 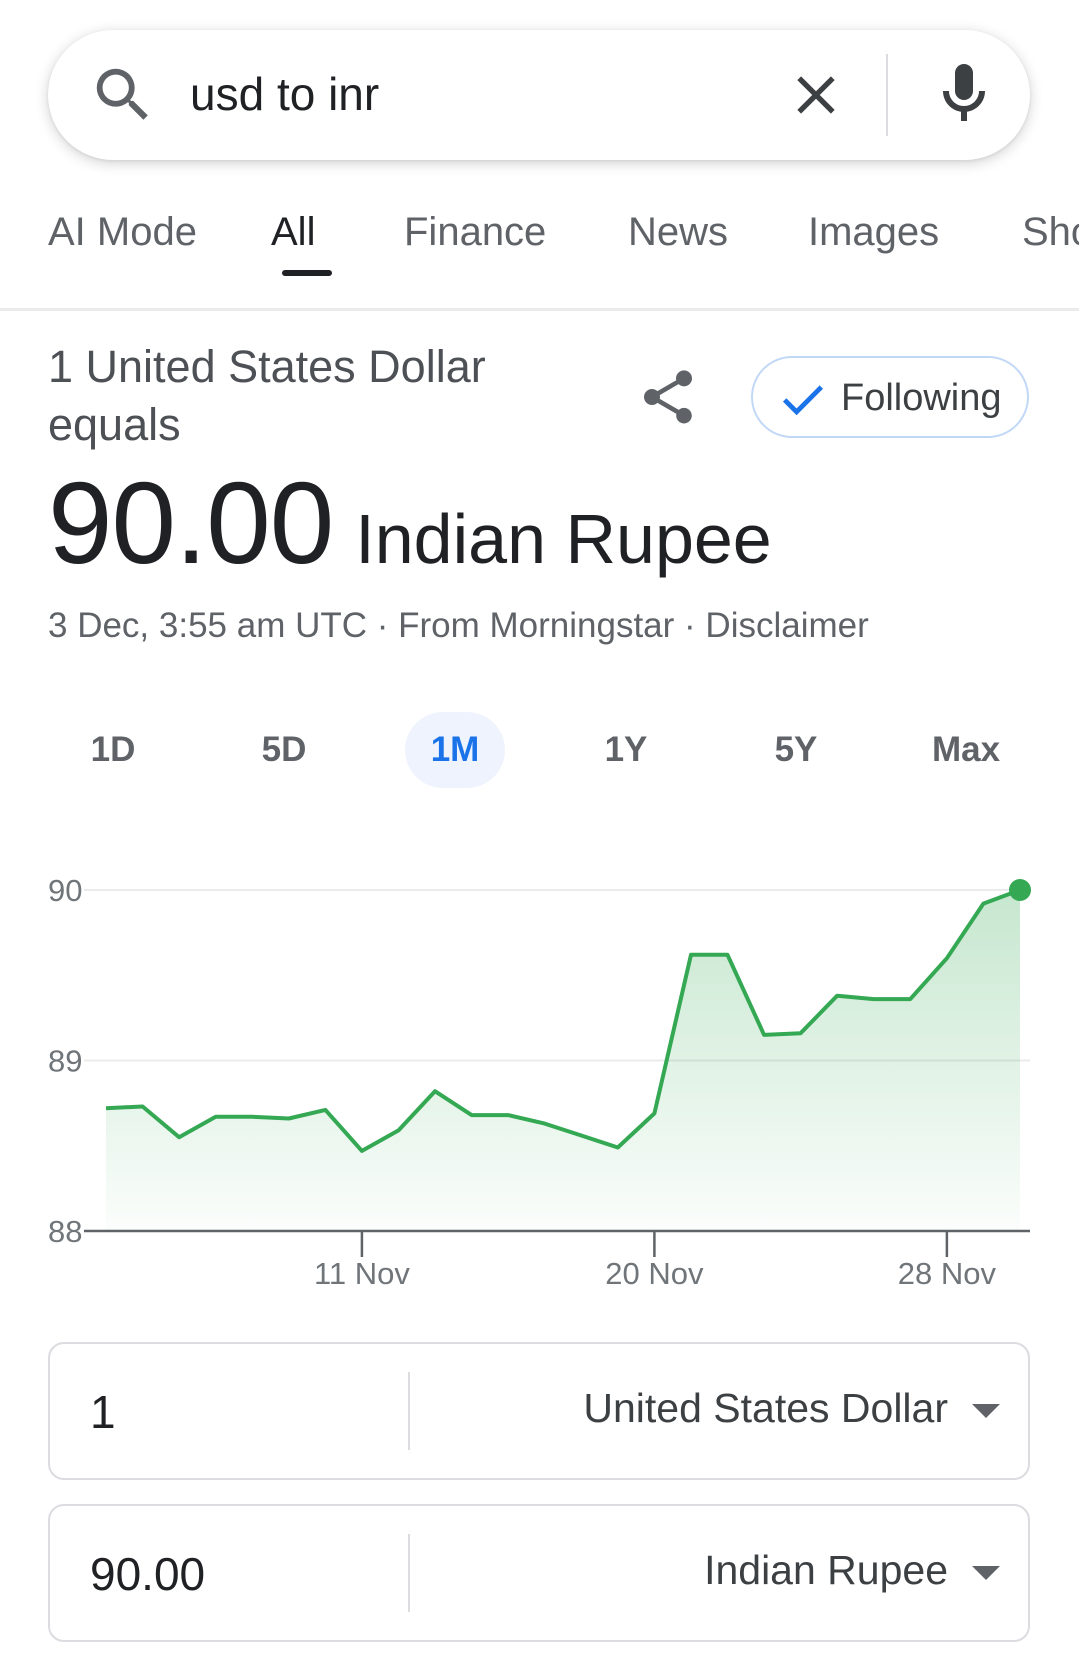 What do you see at coordinates (563, 539) in the screenshot?
I see `rate-unit: Indian Rupee` at bounding box center [563, 539].